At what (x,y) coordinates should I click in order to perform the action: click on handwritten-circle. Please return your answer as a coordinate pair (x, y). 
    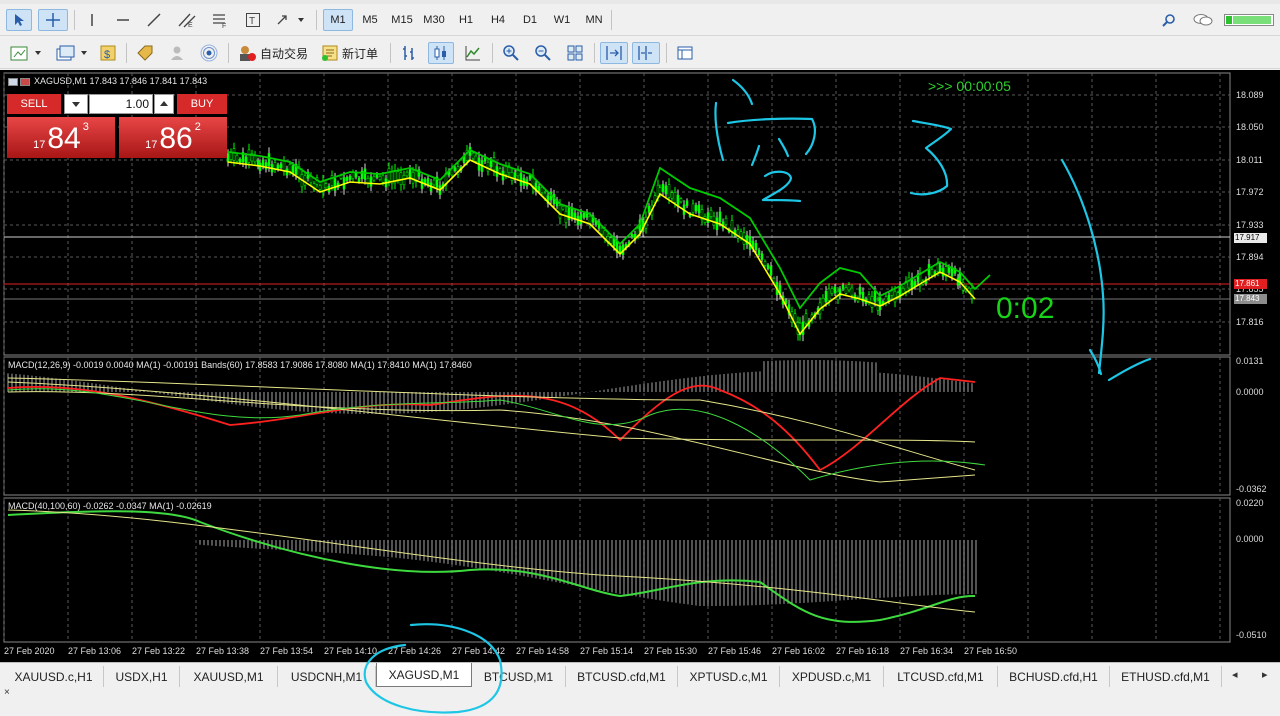
    Looking at the image, I should click on (433, 668).